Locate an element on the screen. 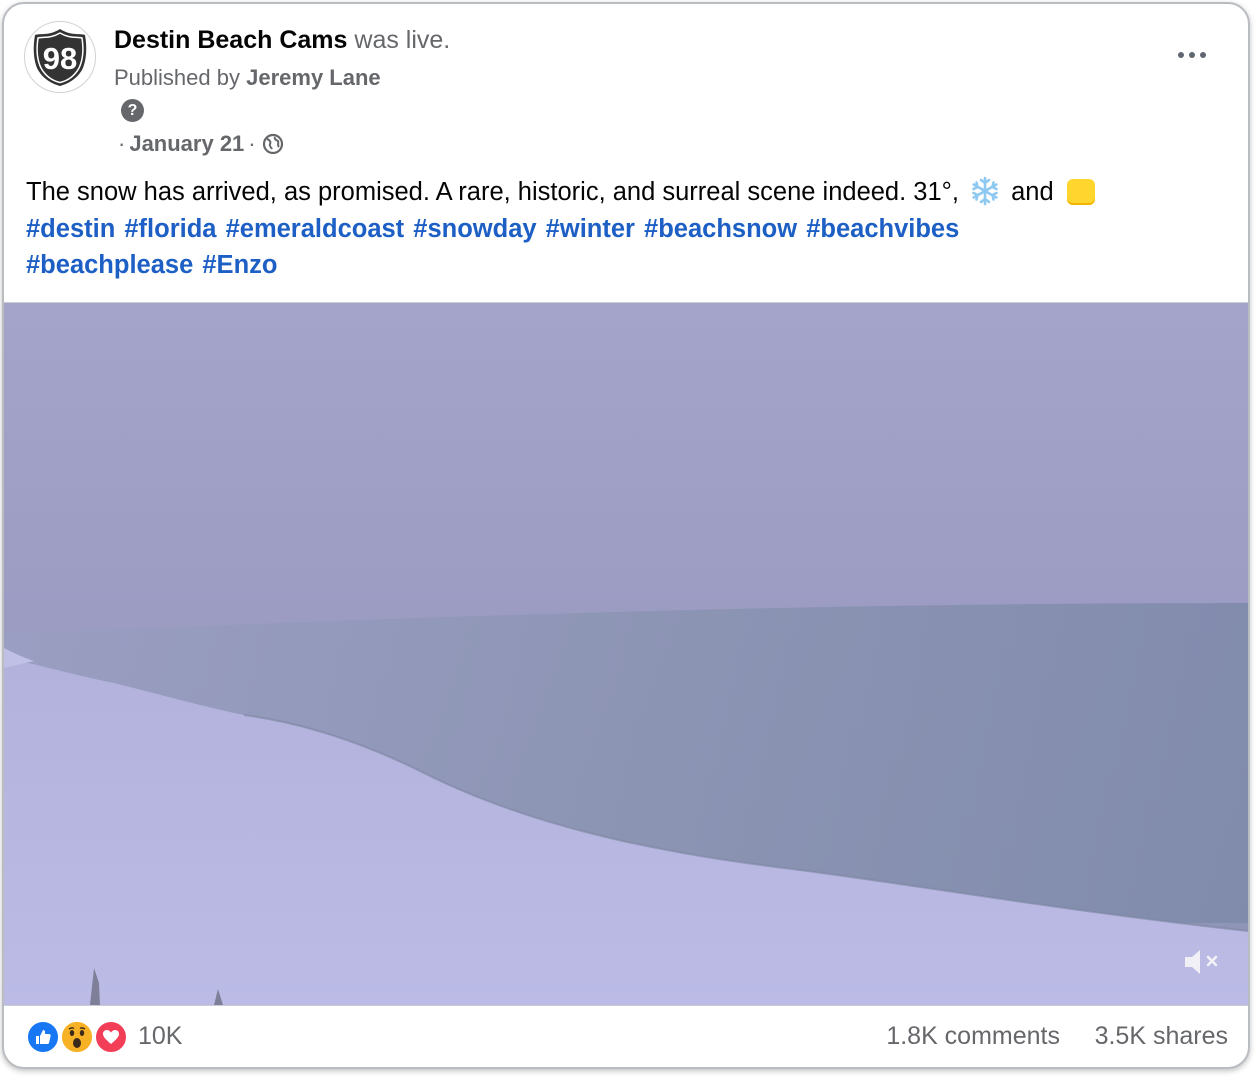 This screenshot has height=1077, width=1260. publisher-name-link: Jeremy Lane is located at coordinates (313, 77).